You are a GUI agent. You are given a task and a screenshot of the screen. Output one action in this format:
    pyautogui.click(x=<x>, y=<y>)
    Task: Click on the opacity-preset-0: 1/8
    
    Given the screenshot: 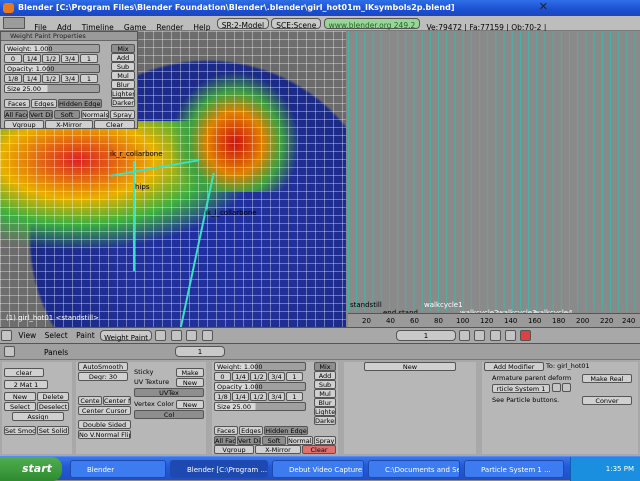 What is the action you would take?
    pyautogui.click(x=13, y=78)
    